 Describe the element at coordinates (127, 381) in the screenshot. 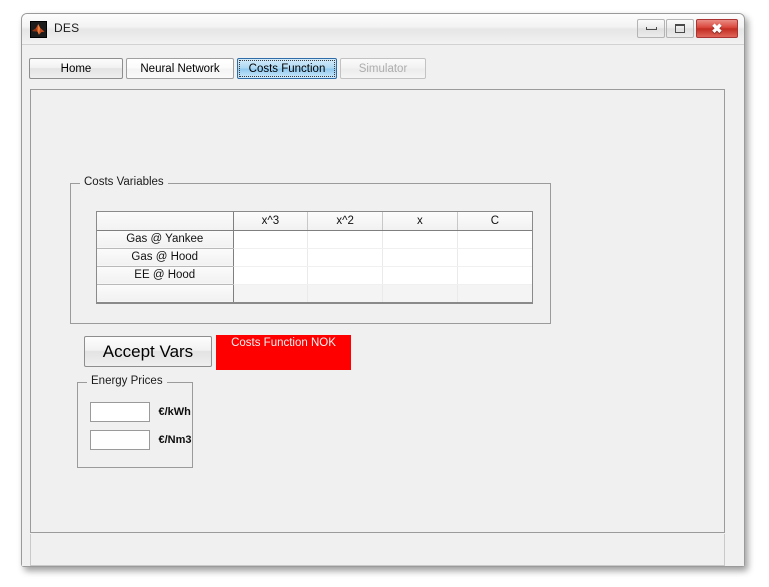

I see `energy-prices-title: Energy Prices` at that location.